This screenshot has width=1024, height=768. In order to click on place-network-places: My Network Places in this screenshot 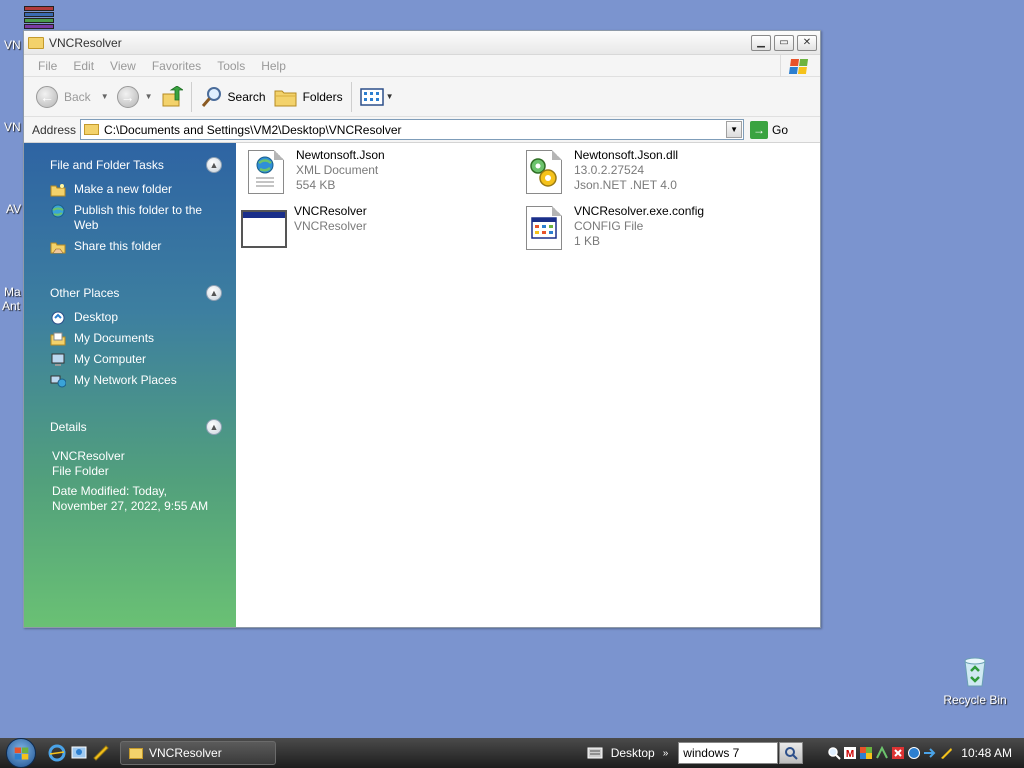, I will do `click(136, 380)`.